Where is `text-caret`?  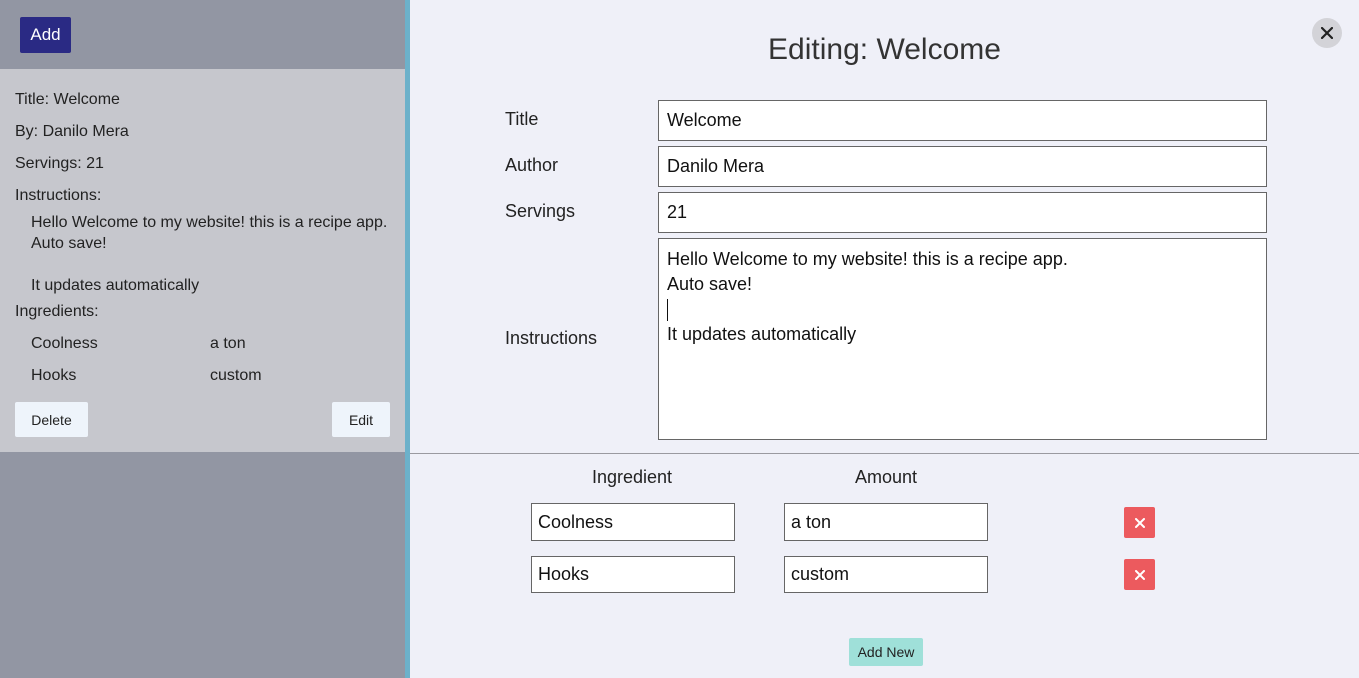
text-caret is located at coordinates (667, 310).